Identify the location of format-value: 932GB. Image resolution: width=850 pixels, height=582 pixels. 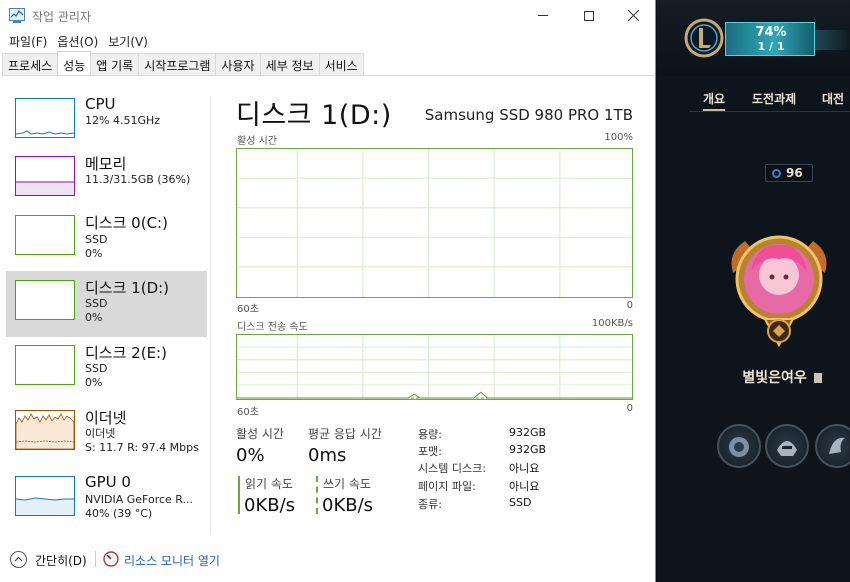
(528, 449).